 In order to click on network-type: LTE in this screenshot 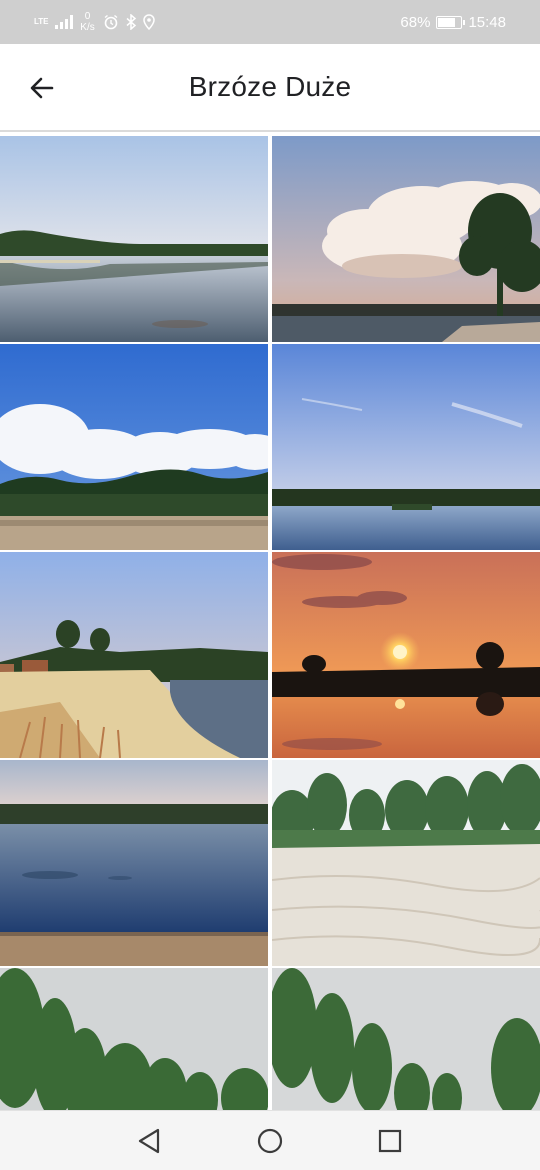, I will do `click(41, 21)`.